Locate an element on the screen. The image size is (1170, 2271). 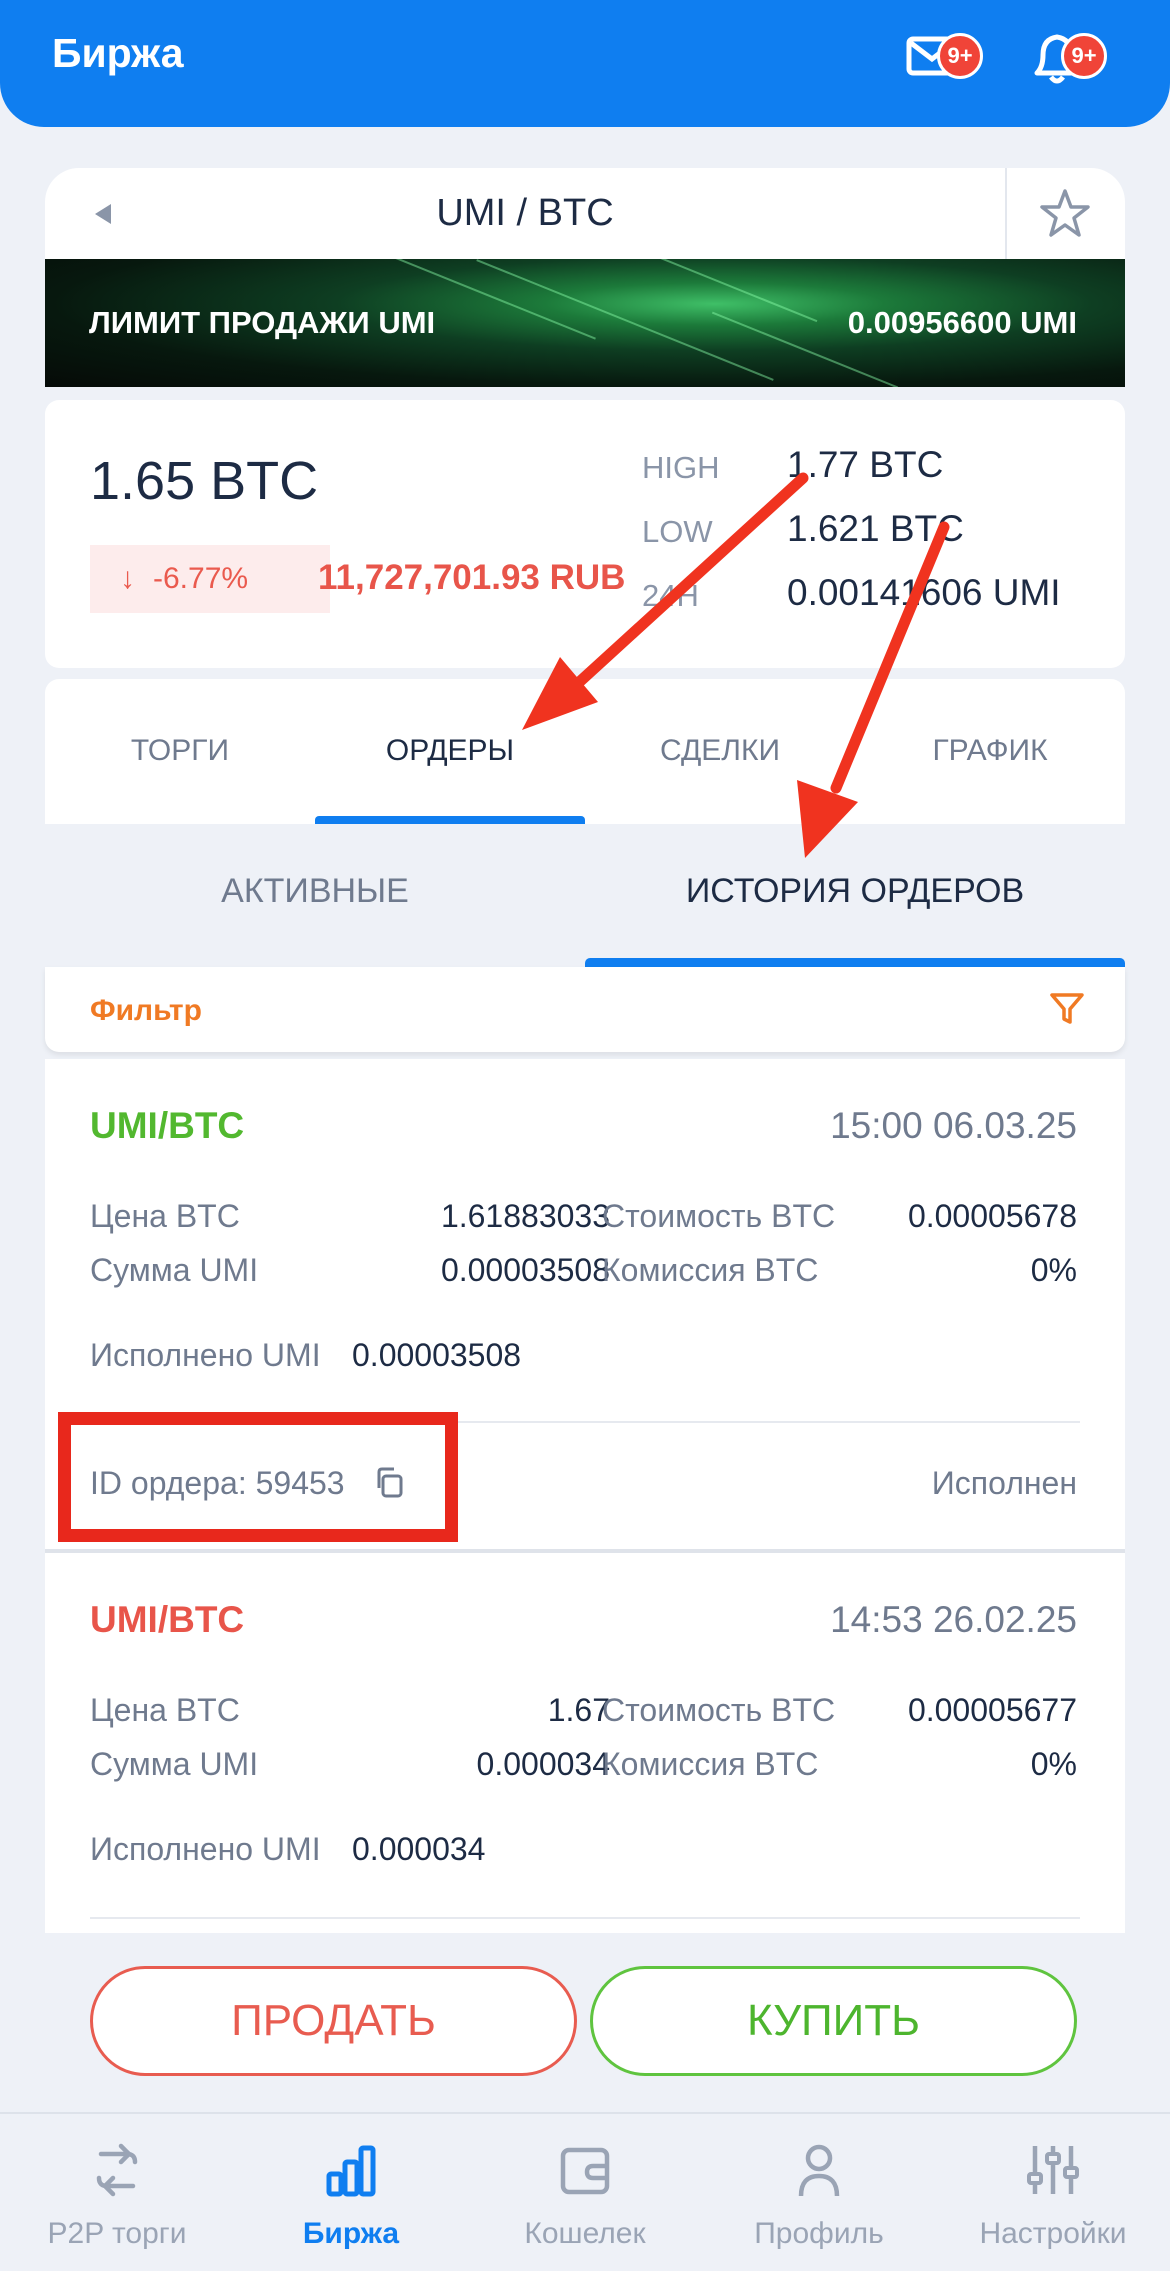
price-change-value: -6.77% is located at coordinates (201, 578).